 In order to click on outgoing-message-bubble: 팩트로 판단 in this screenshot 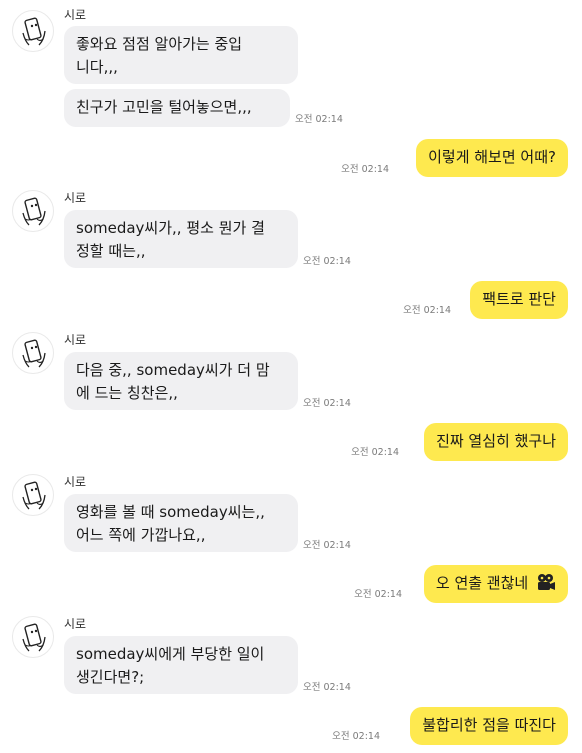, I will do `click(519, 300)`.